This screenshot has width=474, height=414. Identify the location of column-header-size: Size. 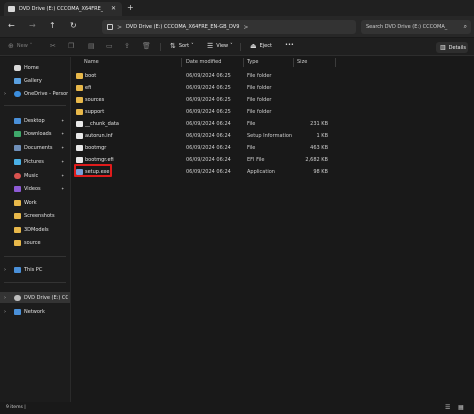
(302, 62).